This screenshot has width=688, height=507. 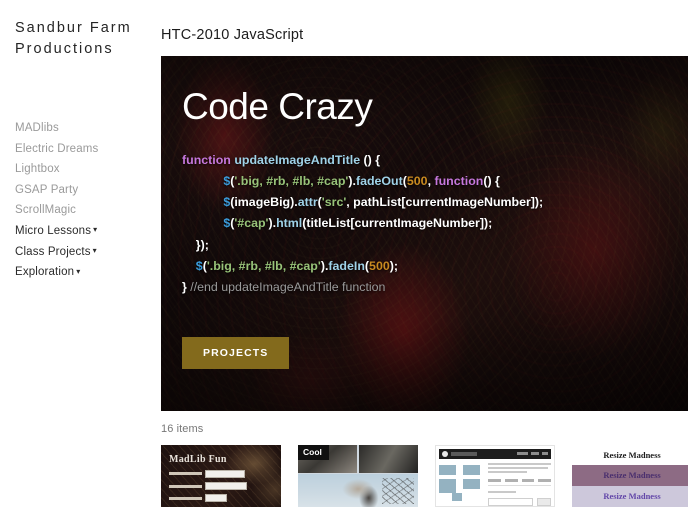 What do you see at coordinates (308, 202) in the screenshot?
I see `code-token: attr` at bounding box center [308, 202].